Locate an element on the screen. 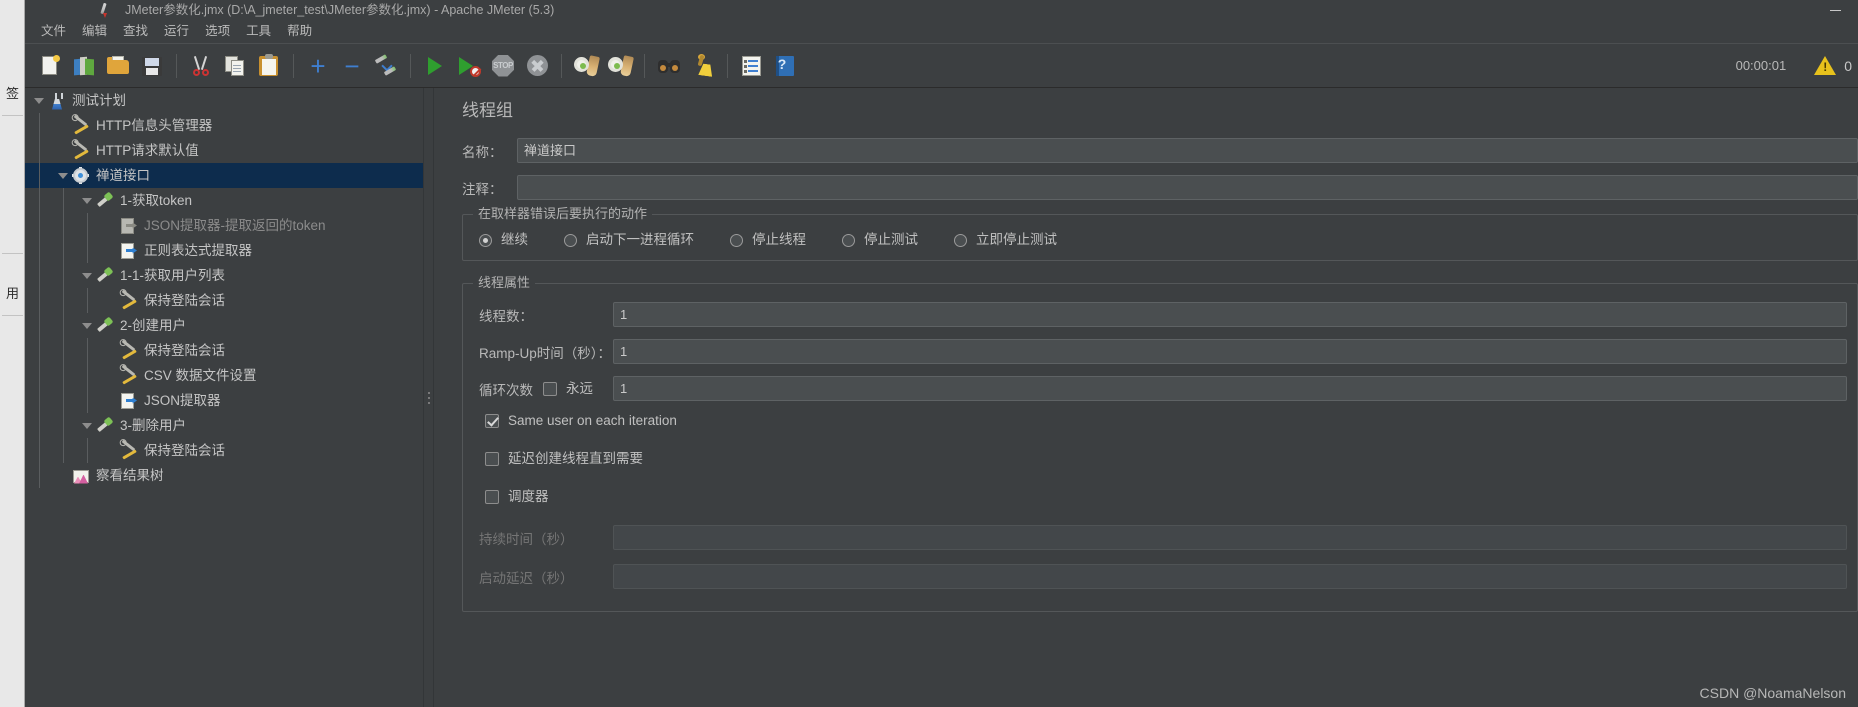 The height and width of the screenshot is (707, 1858). toolbar-copy is located at coordinates (235, 66).